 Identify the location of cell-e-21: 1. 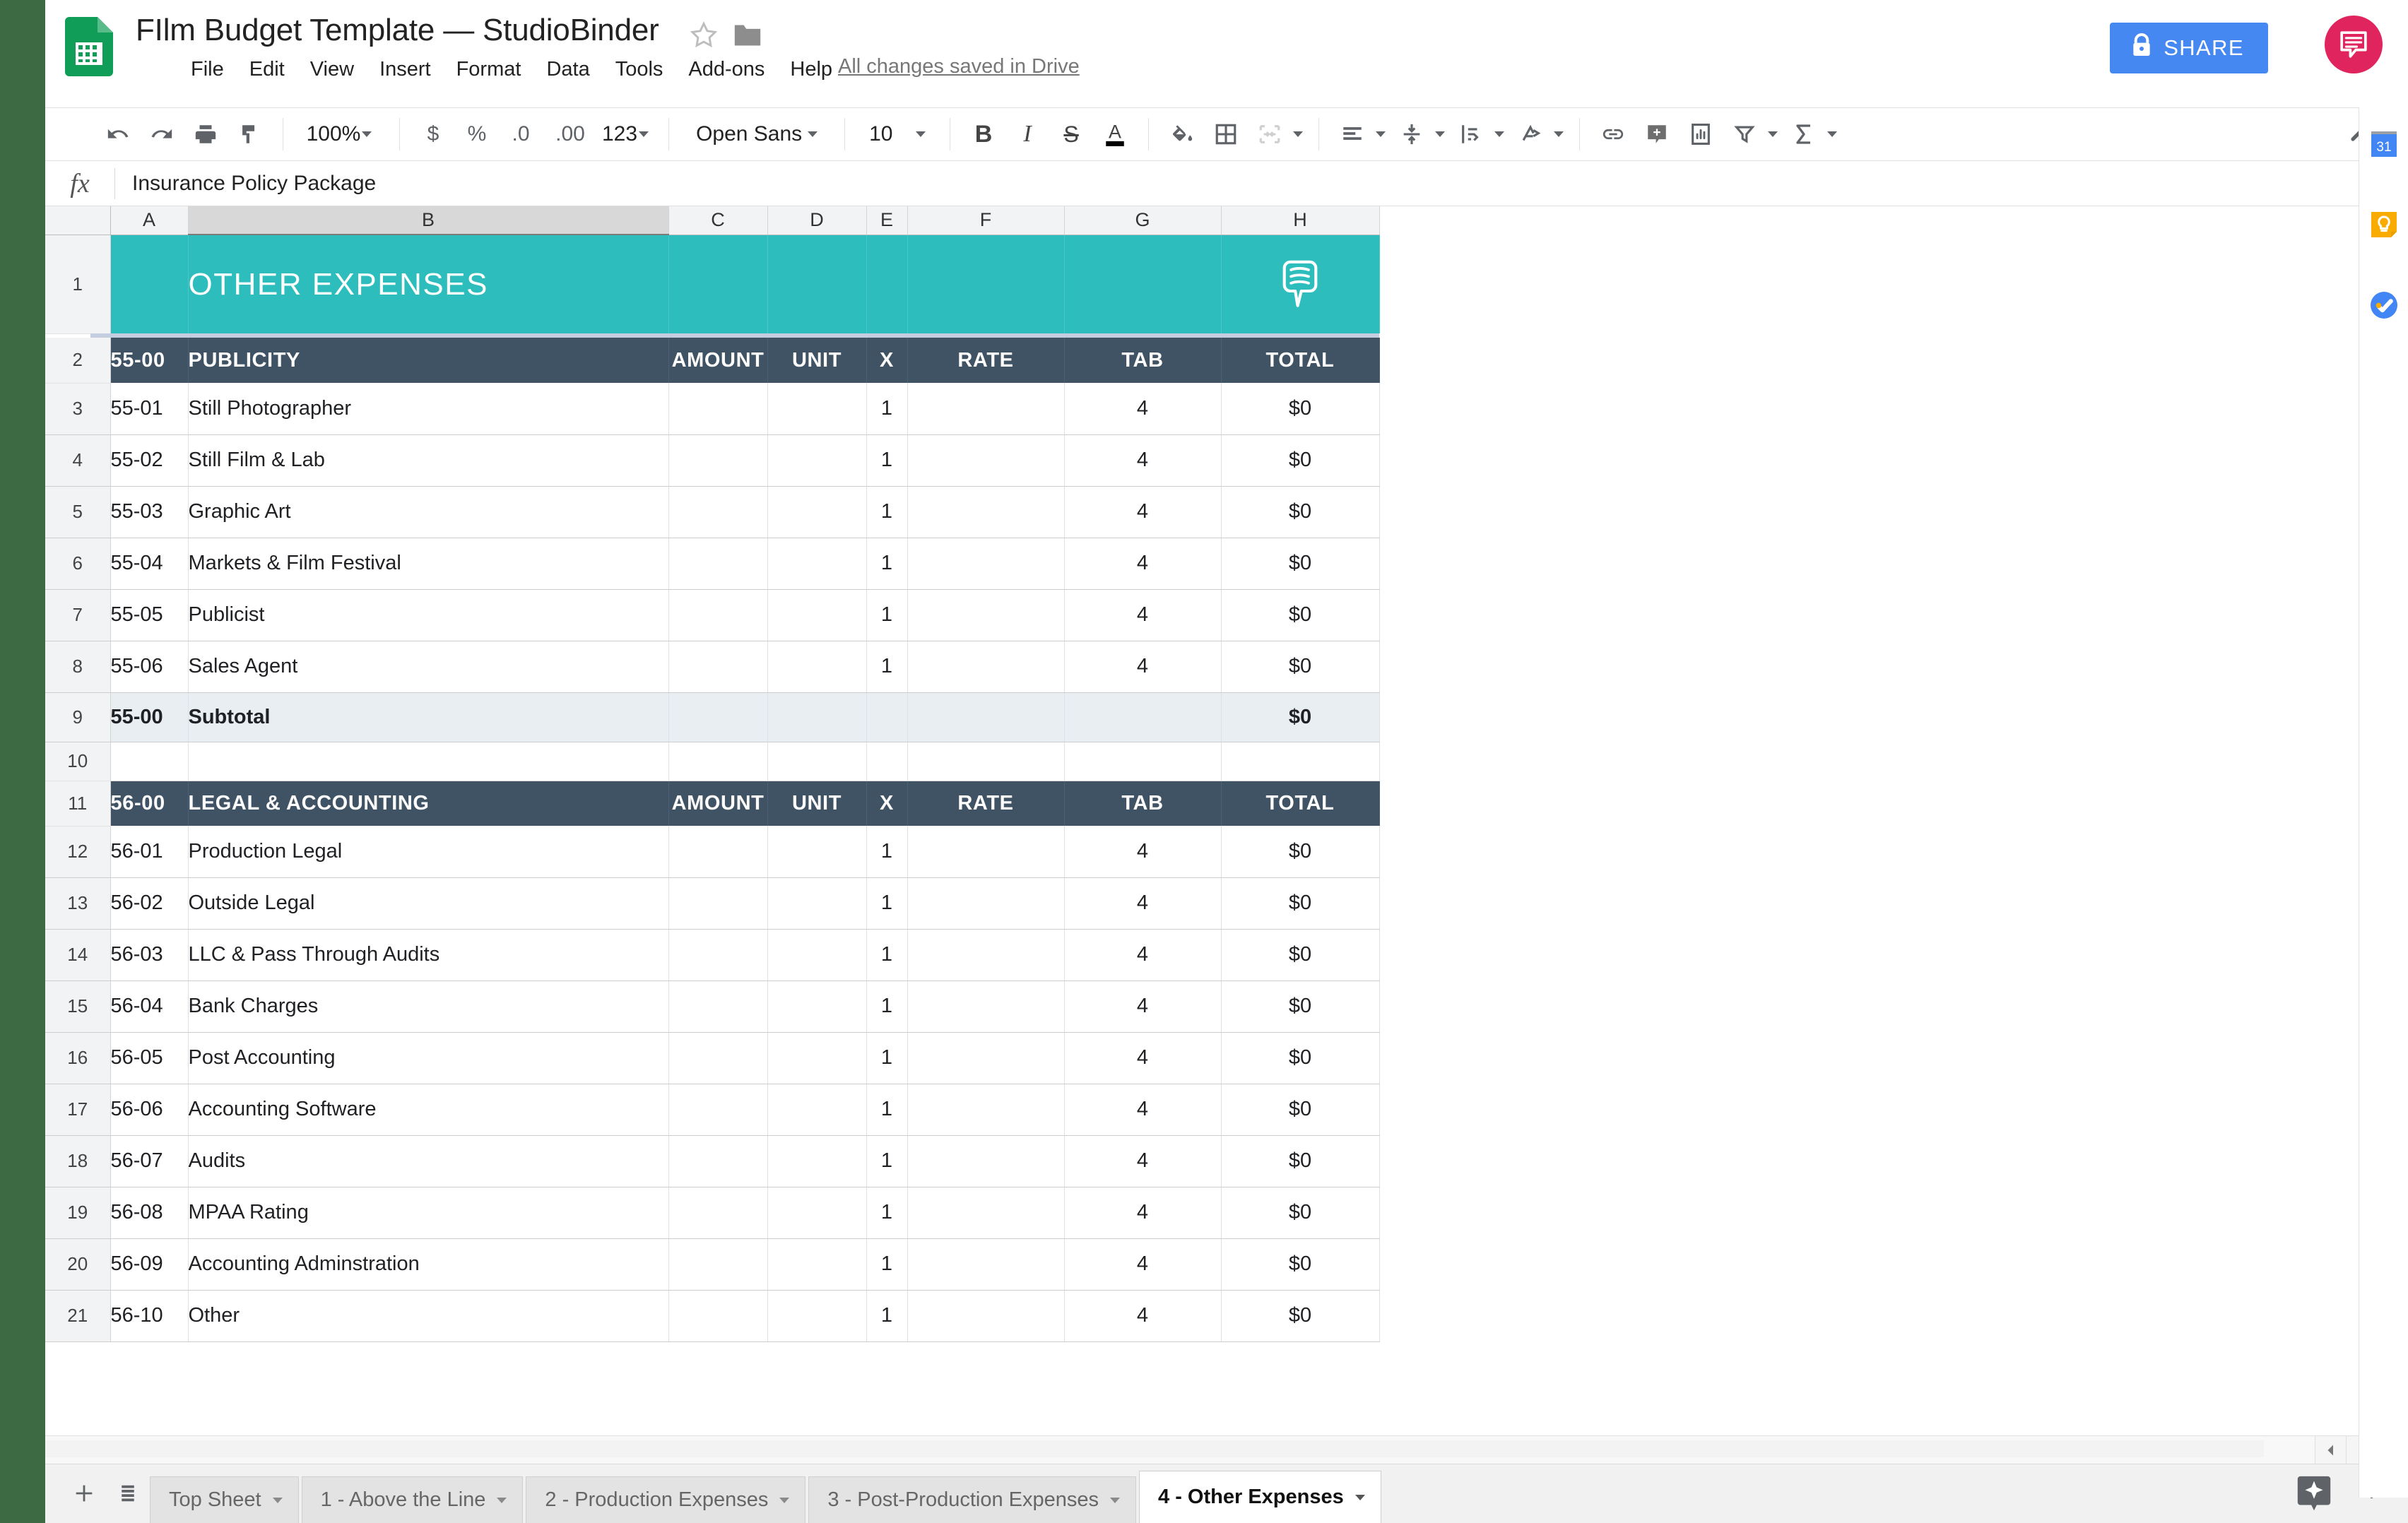
(887, 1316).